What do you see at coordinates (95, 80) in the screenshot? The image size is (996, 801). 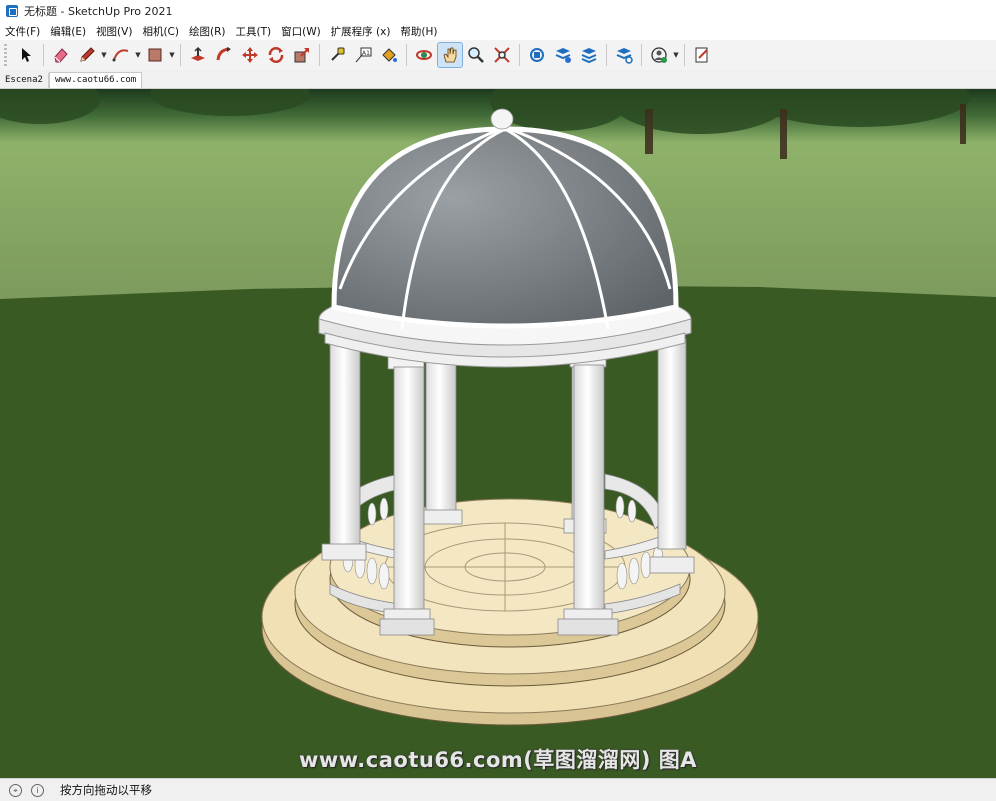 I see `scene-tab-website: www.caotu66.com` at bounding box center [95, 80].